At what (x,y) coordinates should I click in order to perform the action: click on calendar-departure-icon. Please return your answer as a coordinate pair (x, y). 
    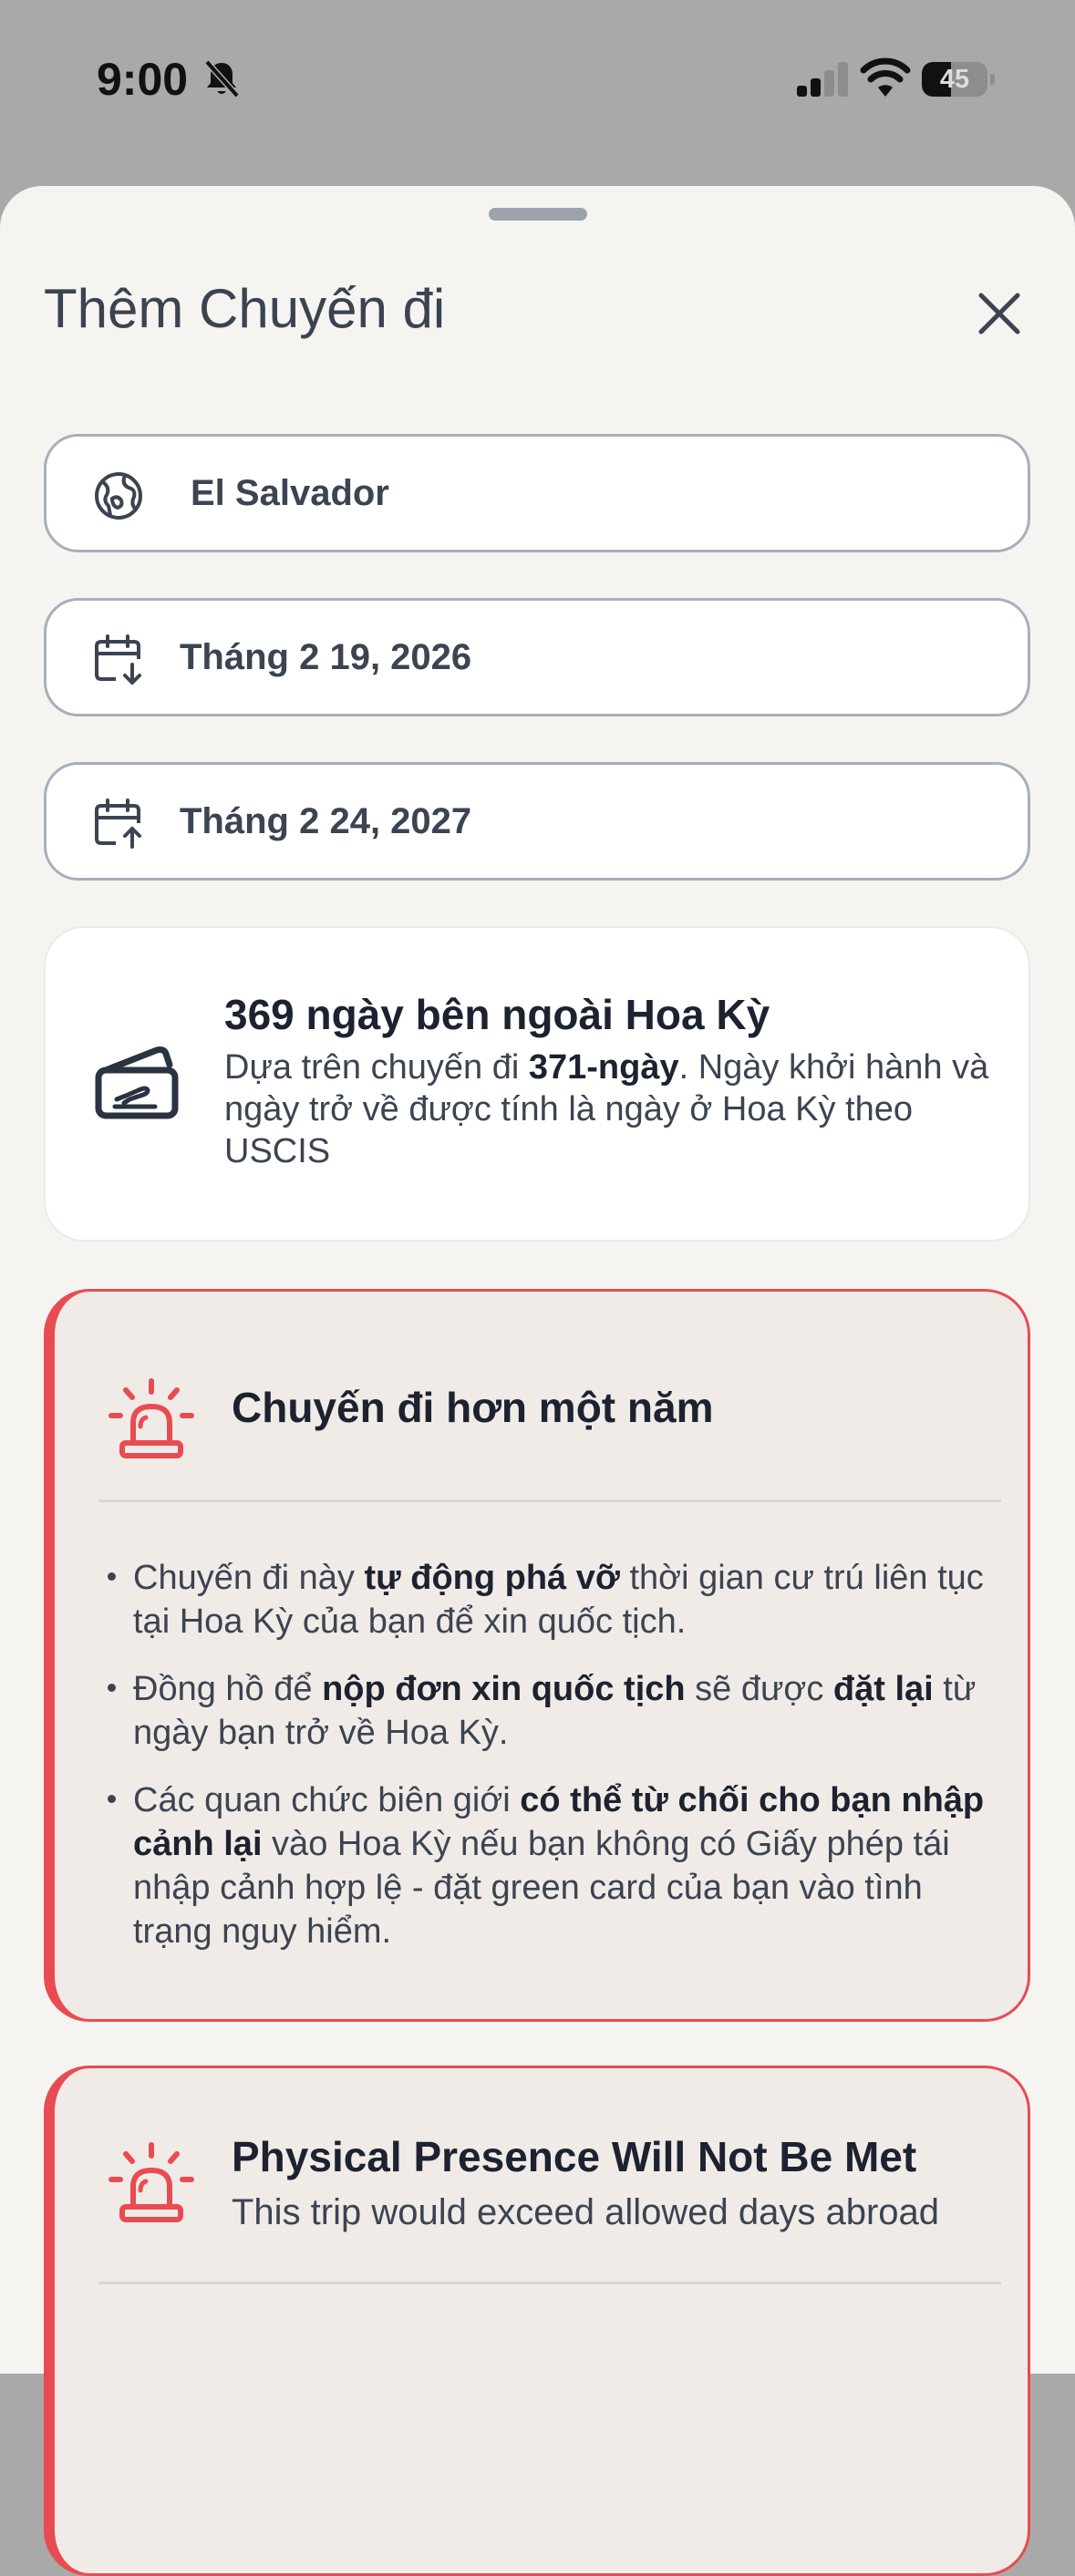
    Looking at the image, I should click on (118, 659).